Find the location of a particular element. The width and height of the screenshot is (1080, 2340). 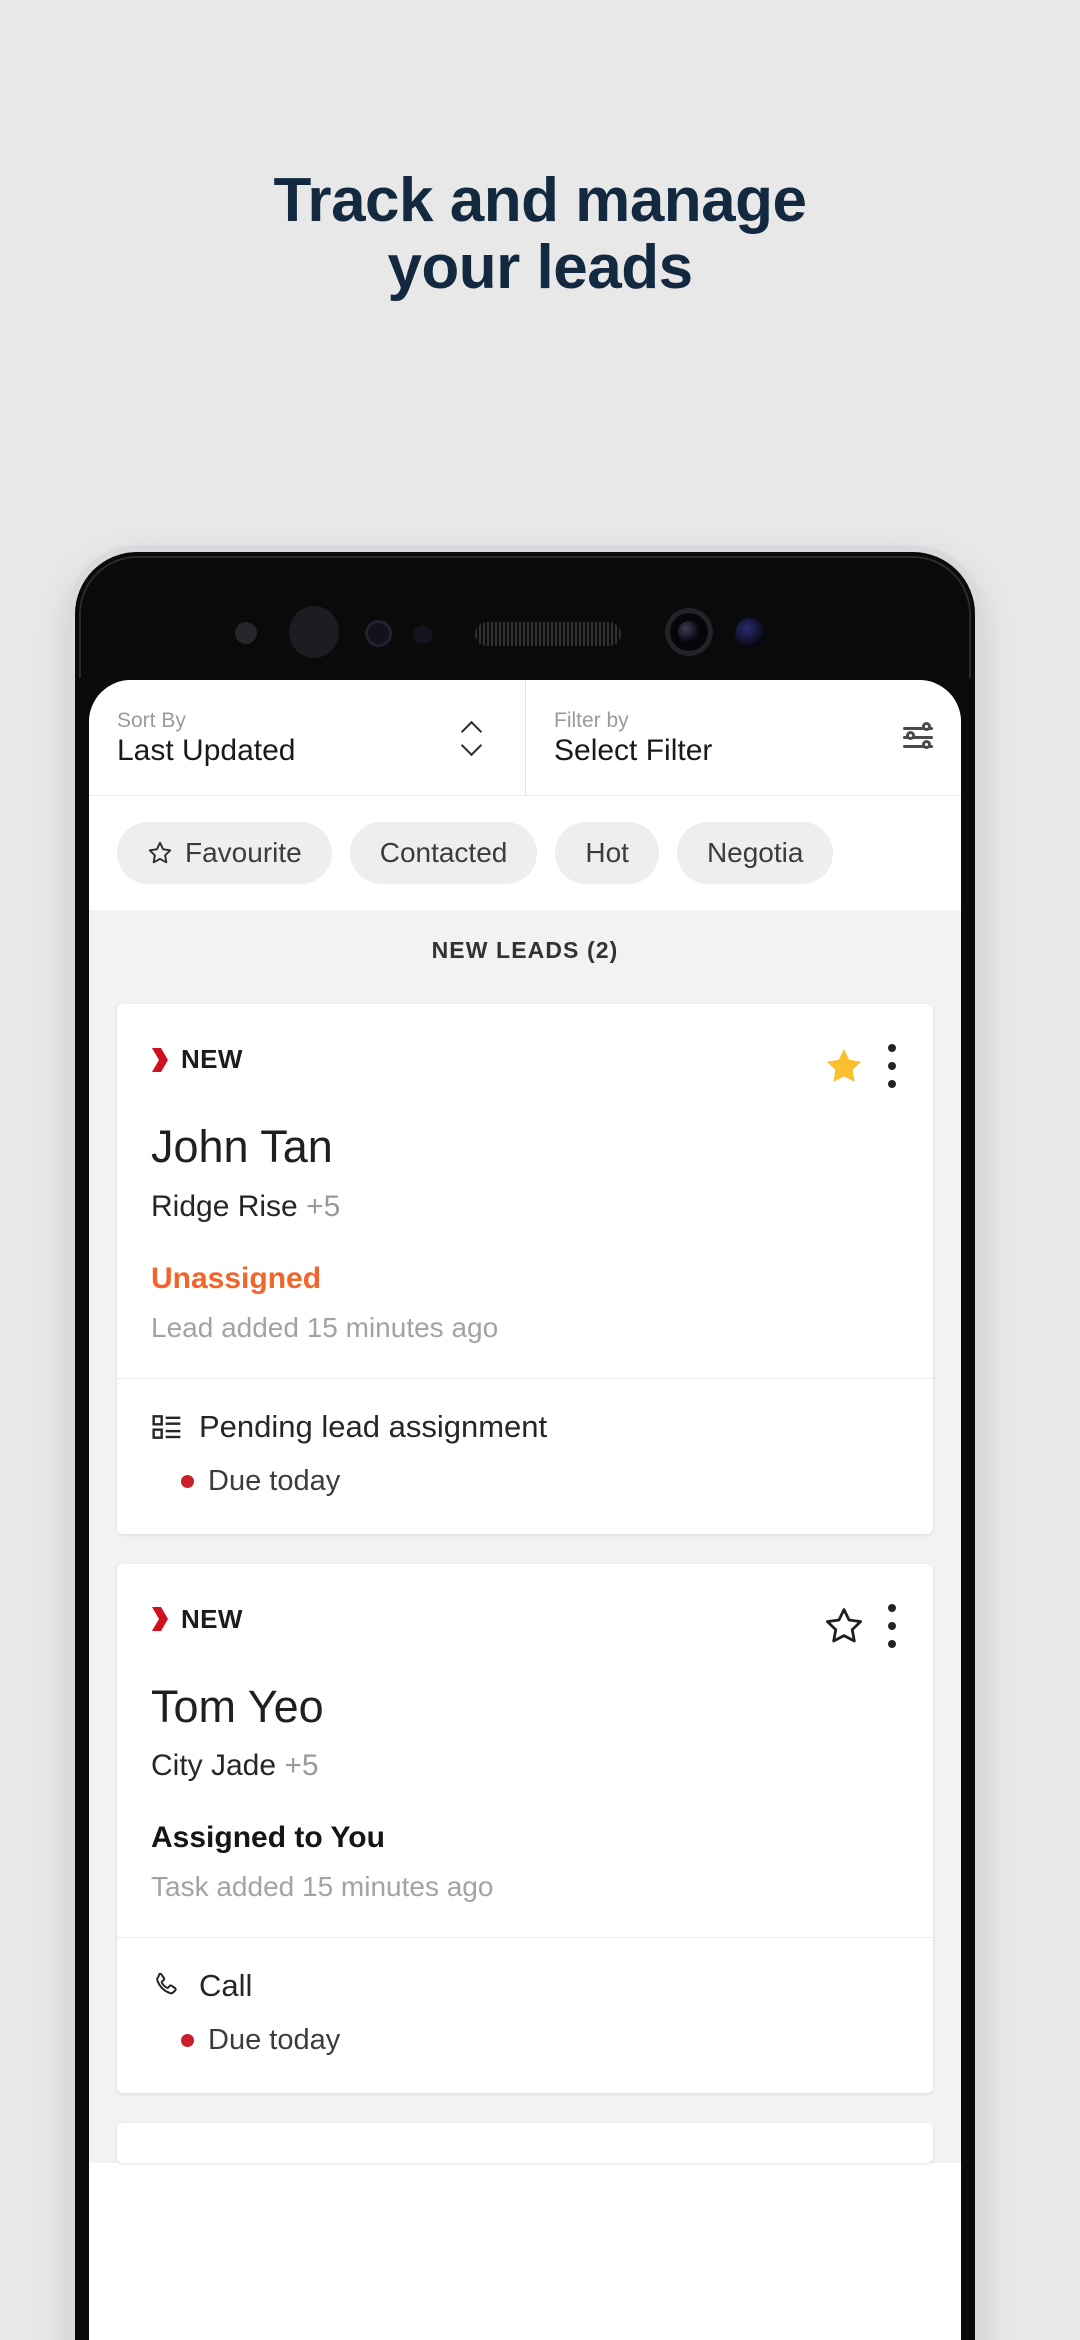

lead-meta: Task added 15 minutes ago is located at coordinates (322, 1886).